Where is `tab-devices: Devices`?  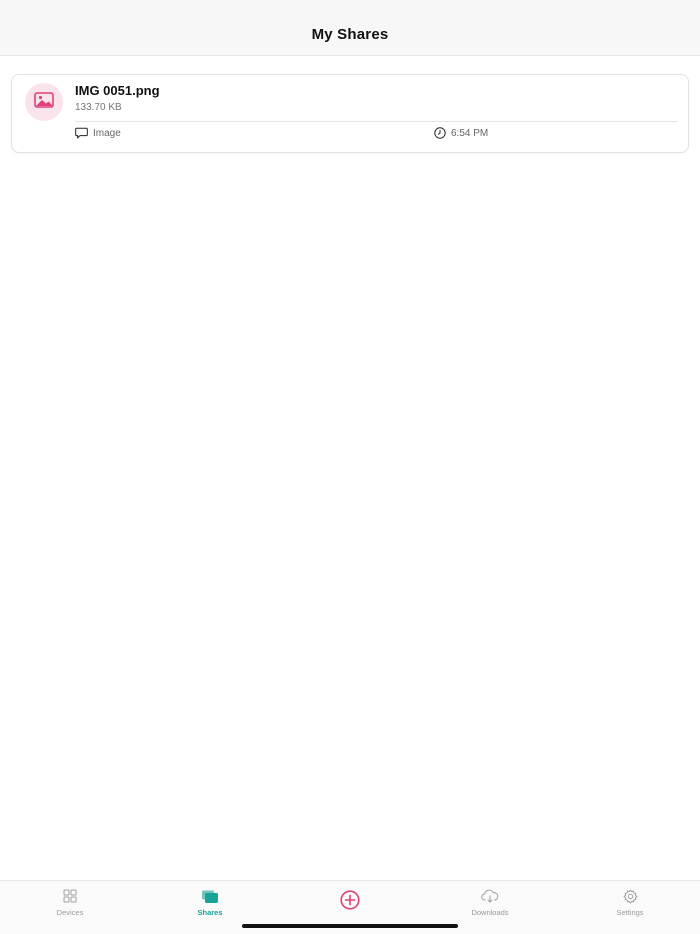
tab-devices: Devices is located at coordinates (70, 905).